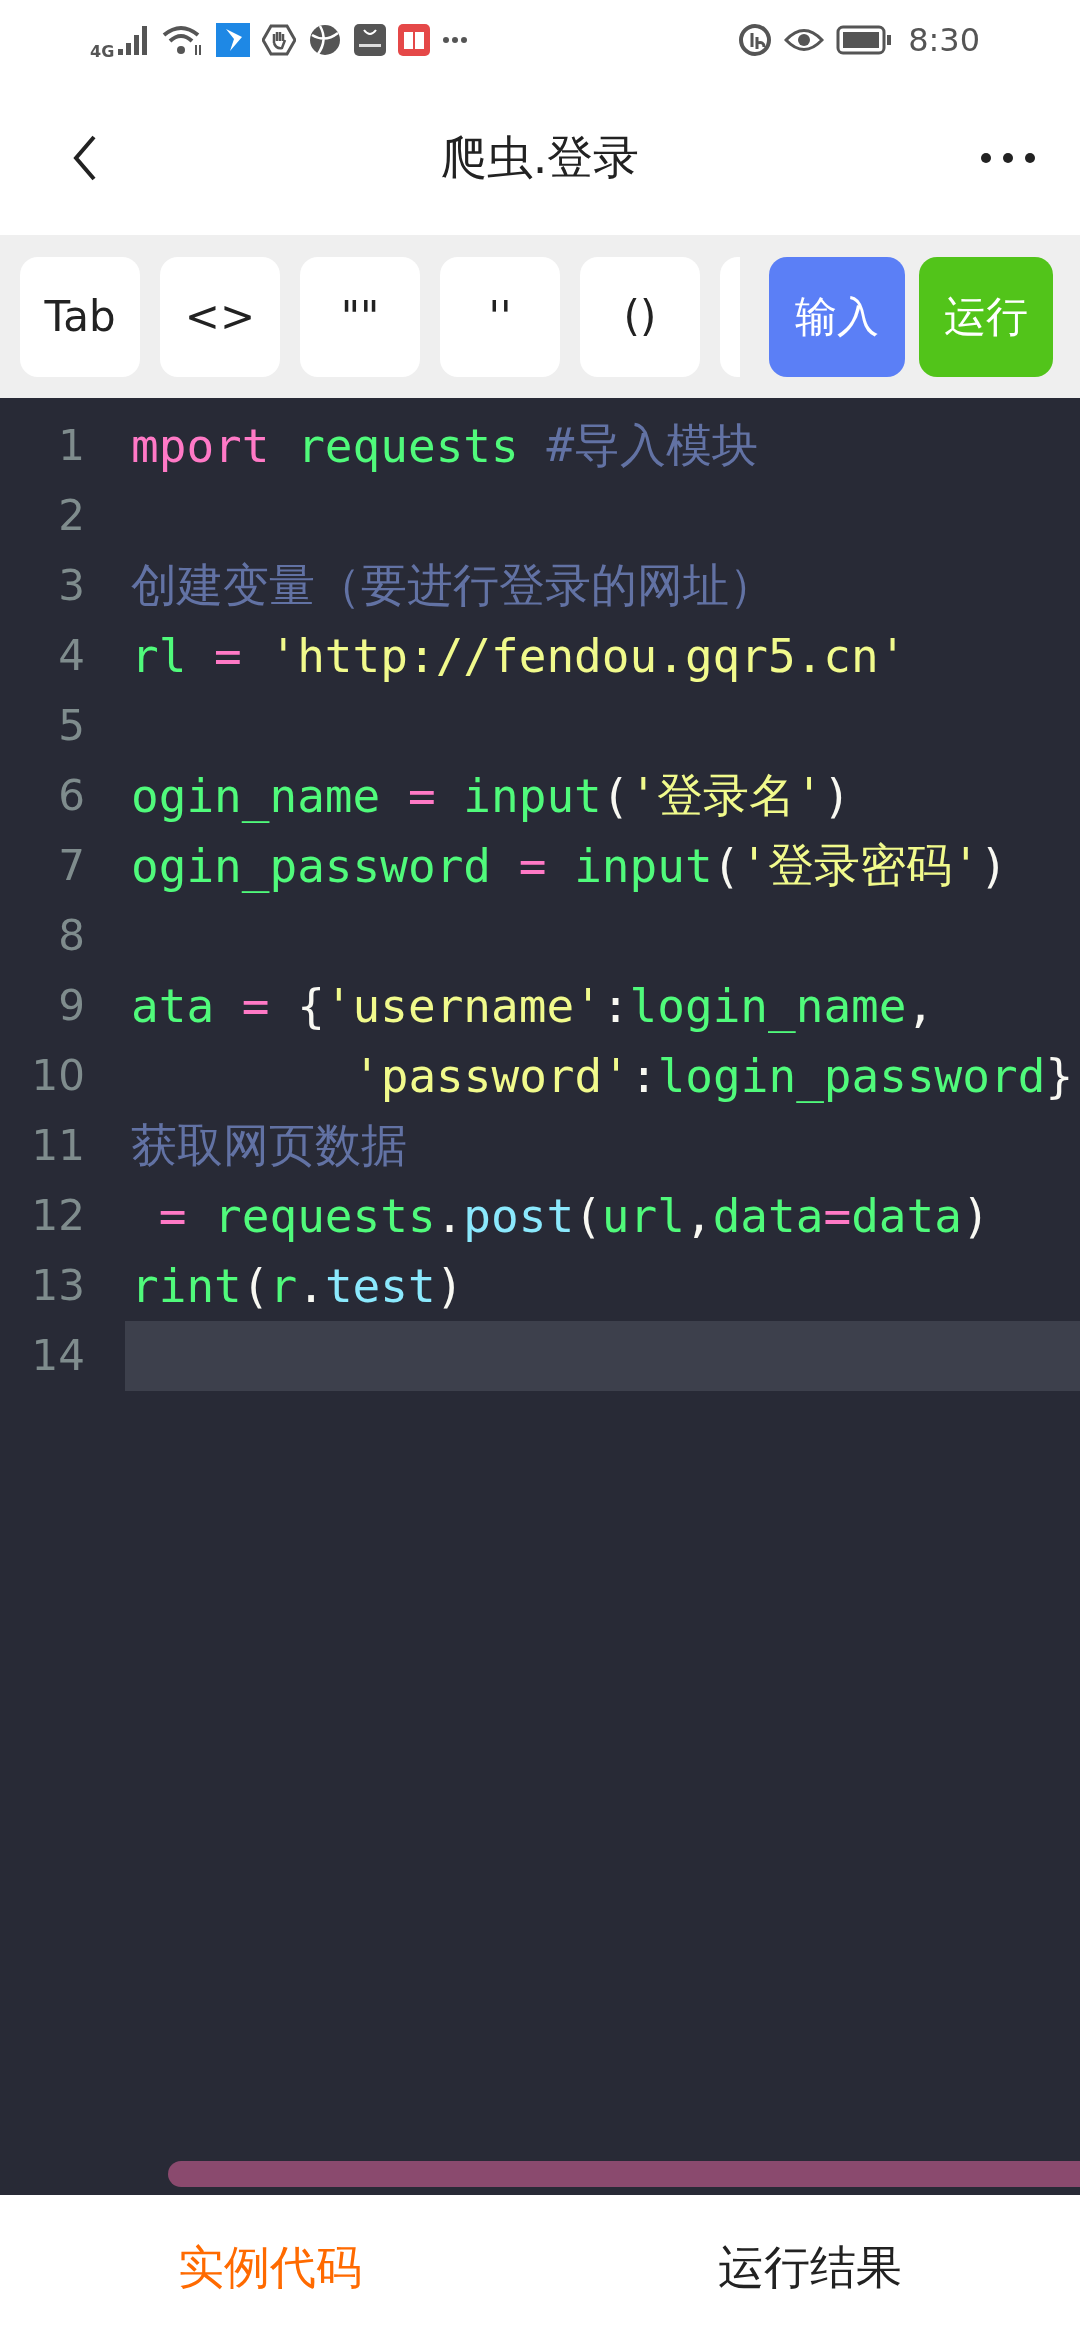 The image size is (1080, 2340). I want to click on code-token: url, so click(643, 1216).